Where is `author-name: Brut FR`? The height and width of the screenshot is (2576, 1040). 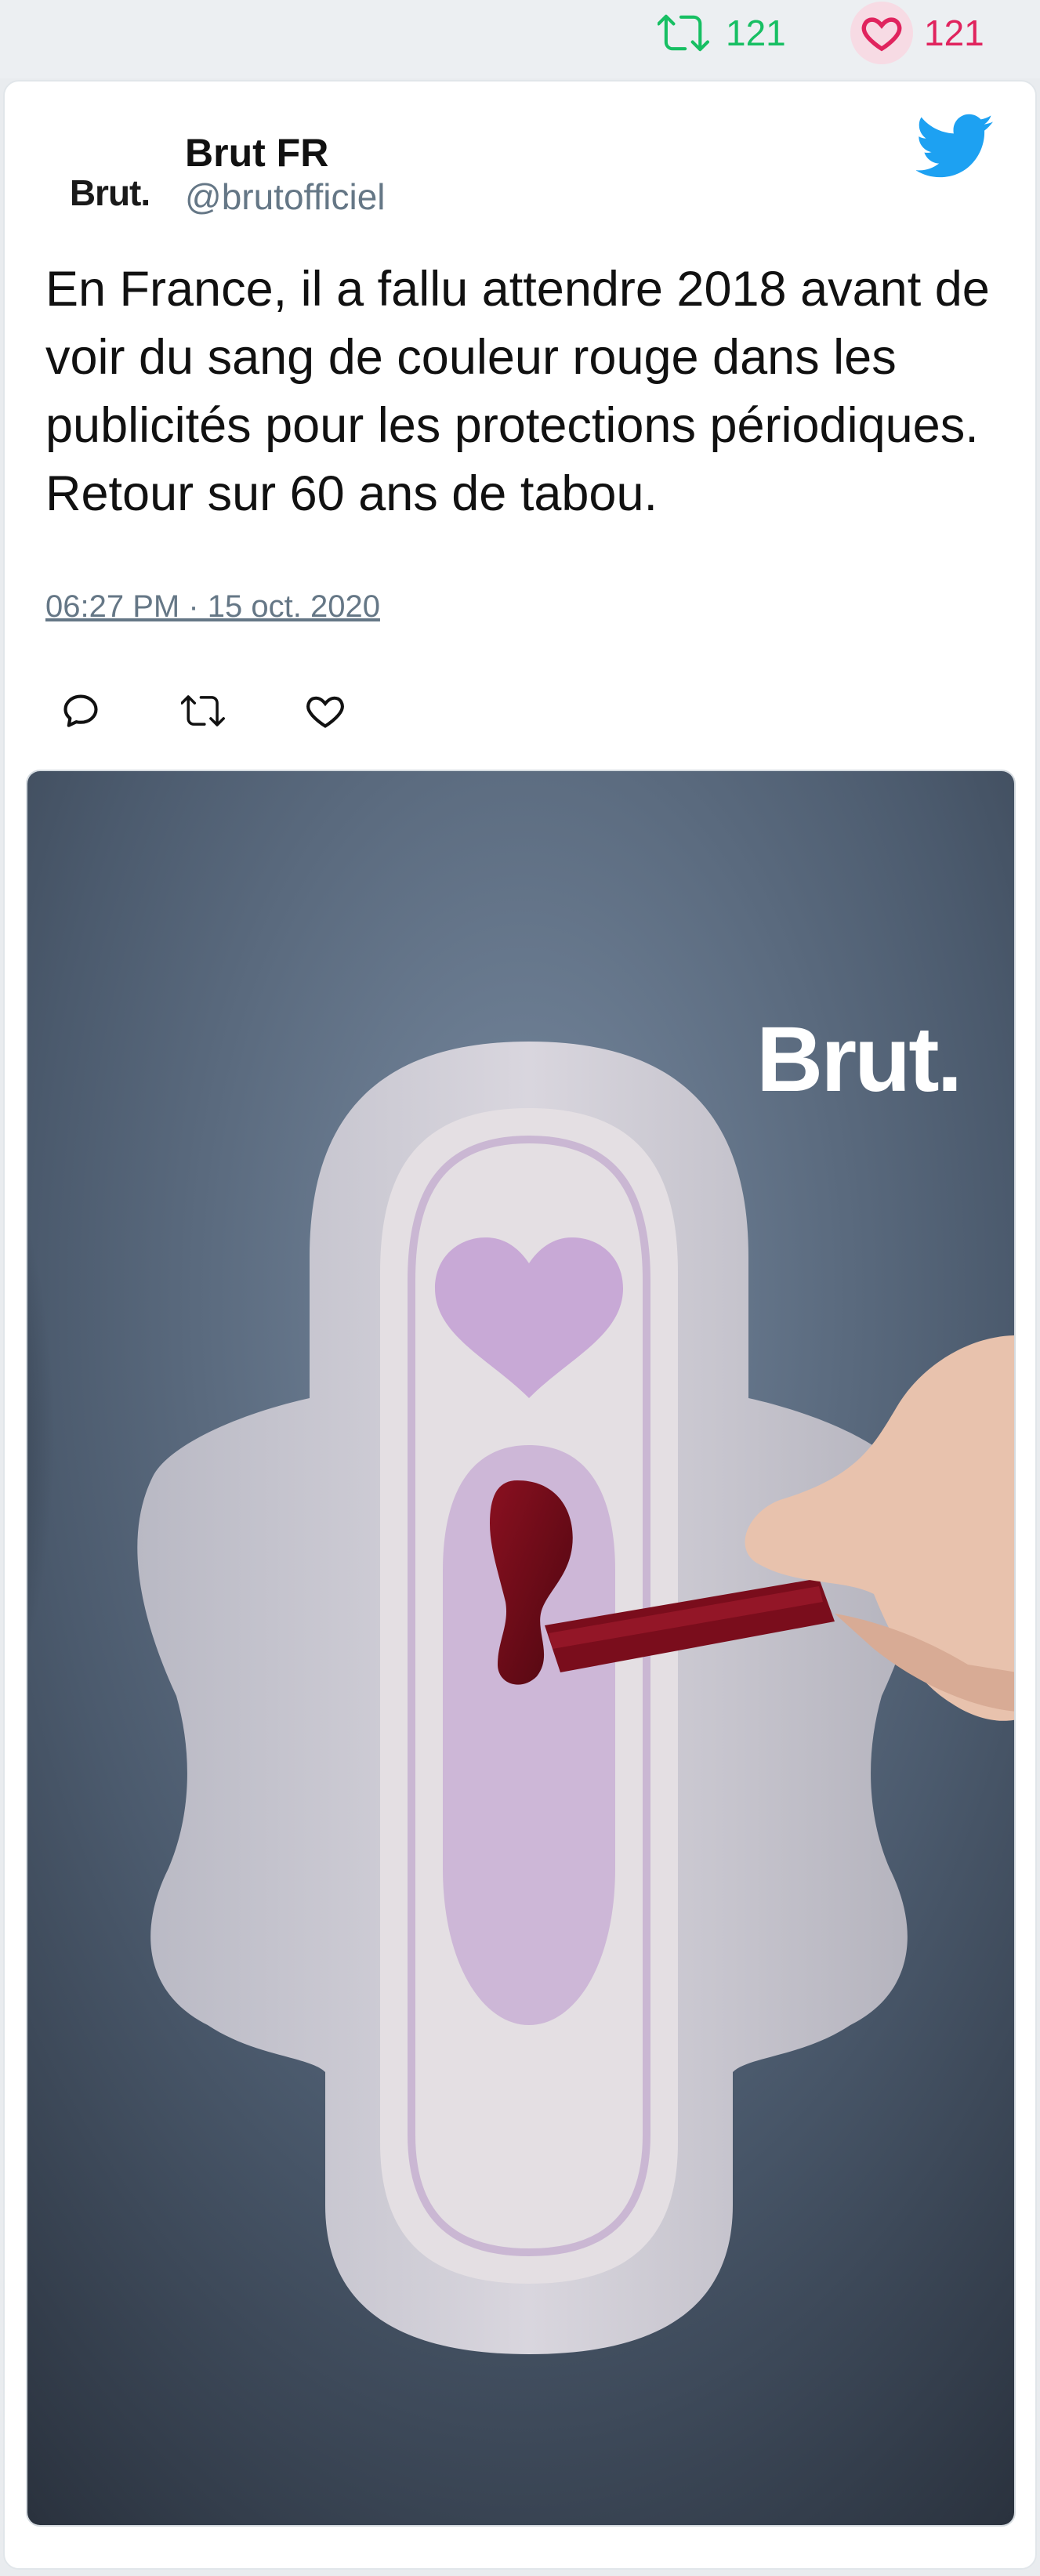 author-name: Brut FR is located at coordinates (256, 153).